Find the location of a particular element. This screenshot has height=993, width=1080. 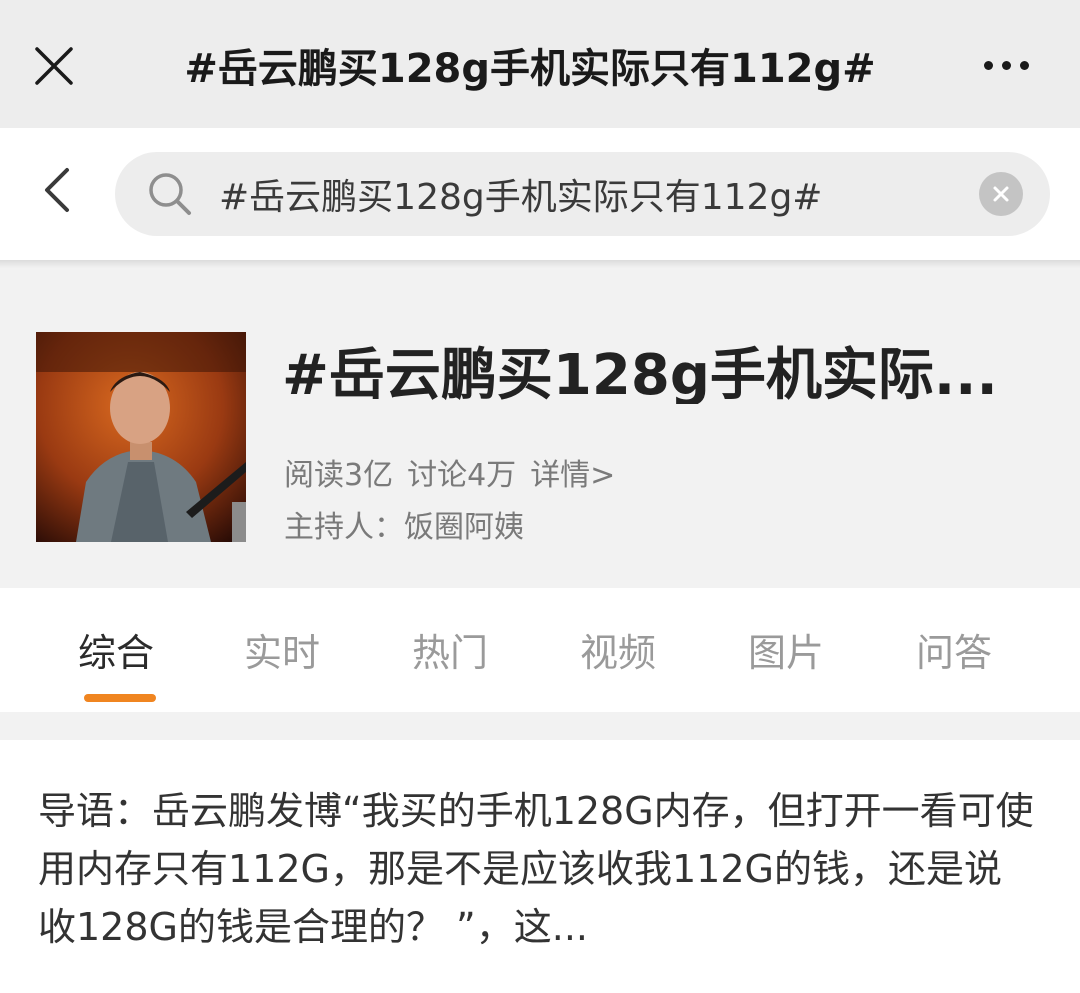

header-shadow is located at coordinates (540, 264).